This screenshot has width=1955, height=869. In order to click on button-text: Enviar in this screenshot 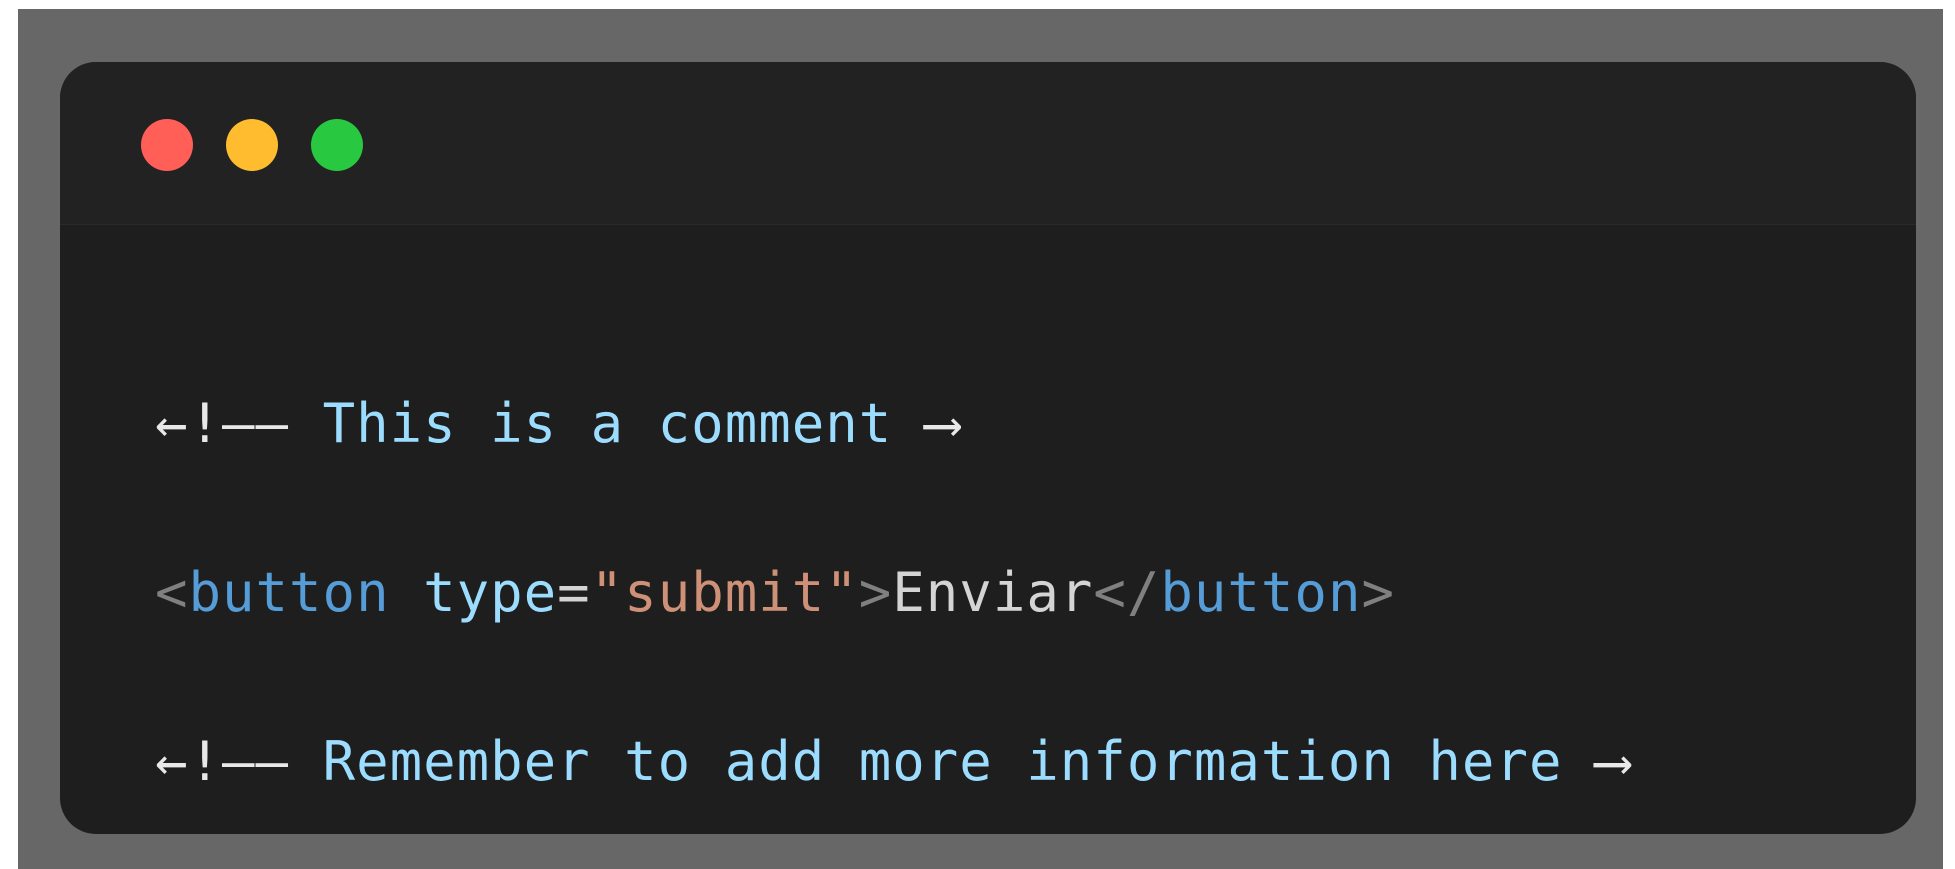, I will do `click(993, 592)`.